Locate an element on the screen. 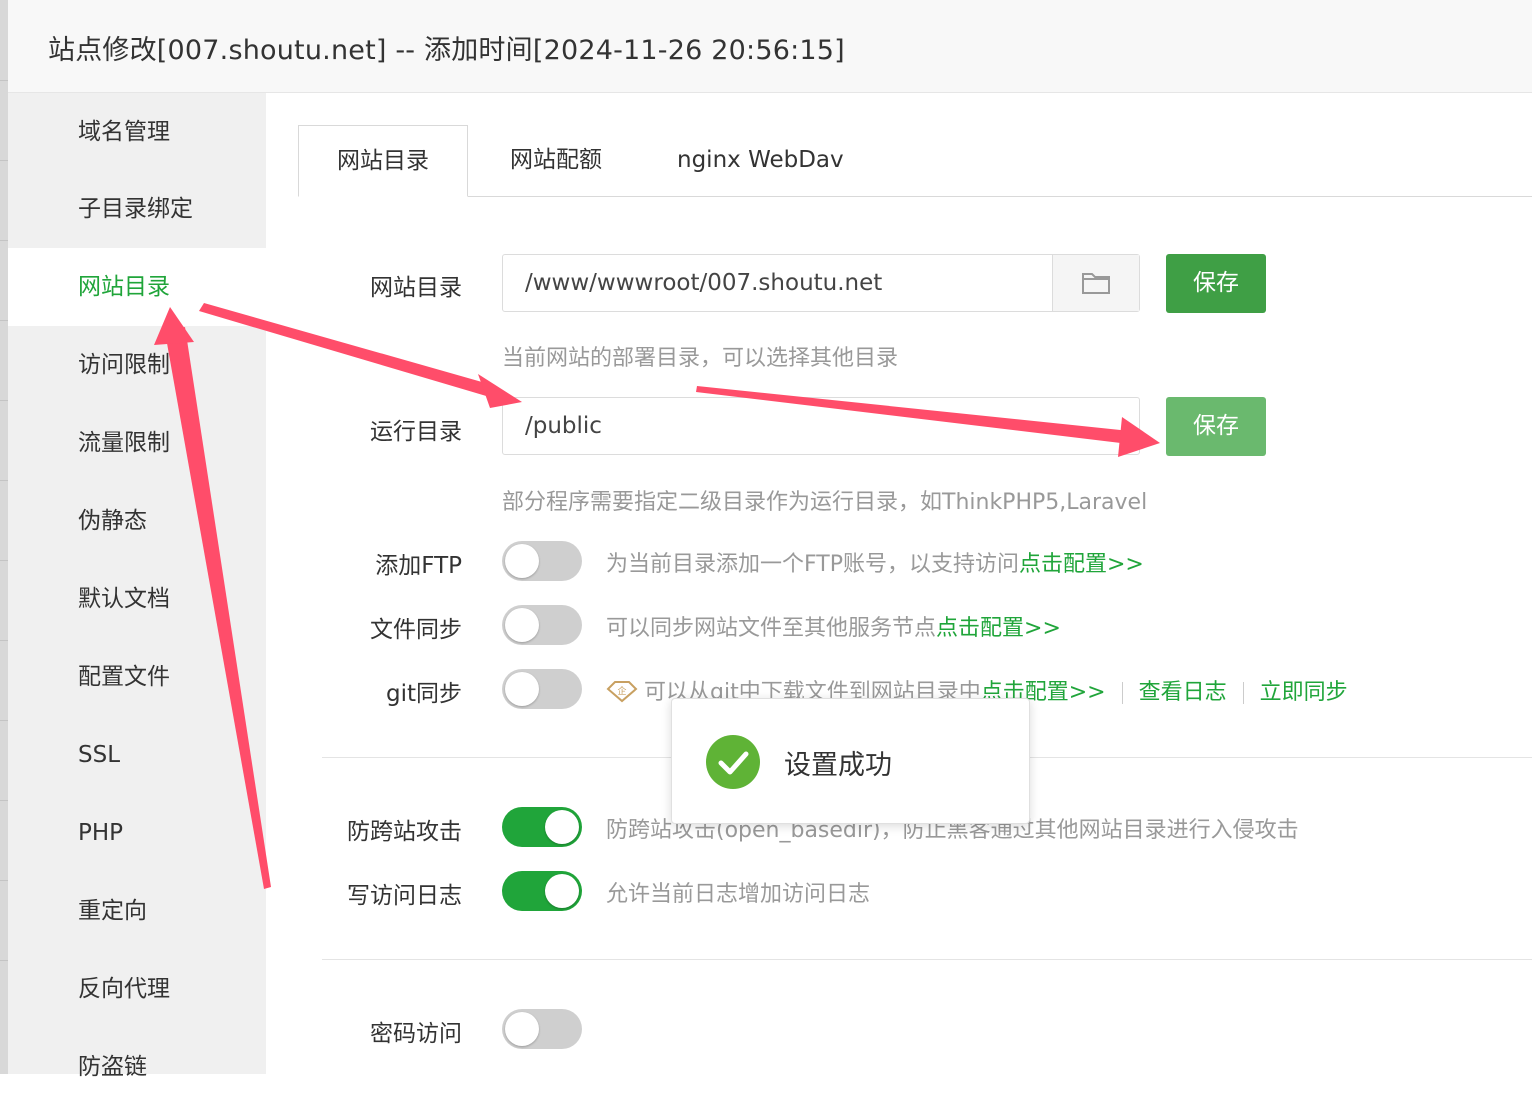 The height and width of the screenshot is (1106, 1532). sidebar-item-ssl: SSL is located at coordinates (137, 755).